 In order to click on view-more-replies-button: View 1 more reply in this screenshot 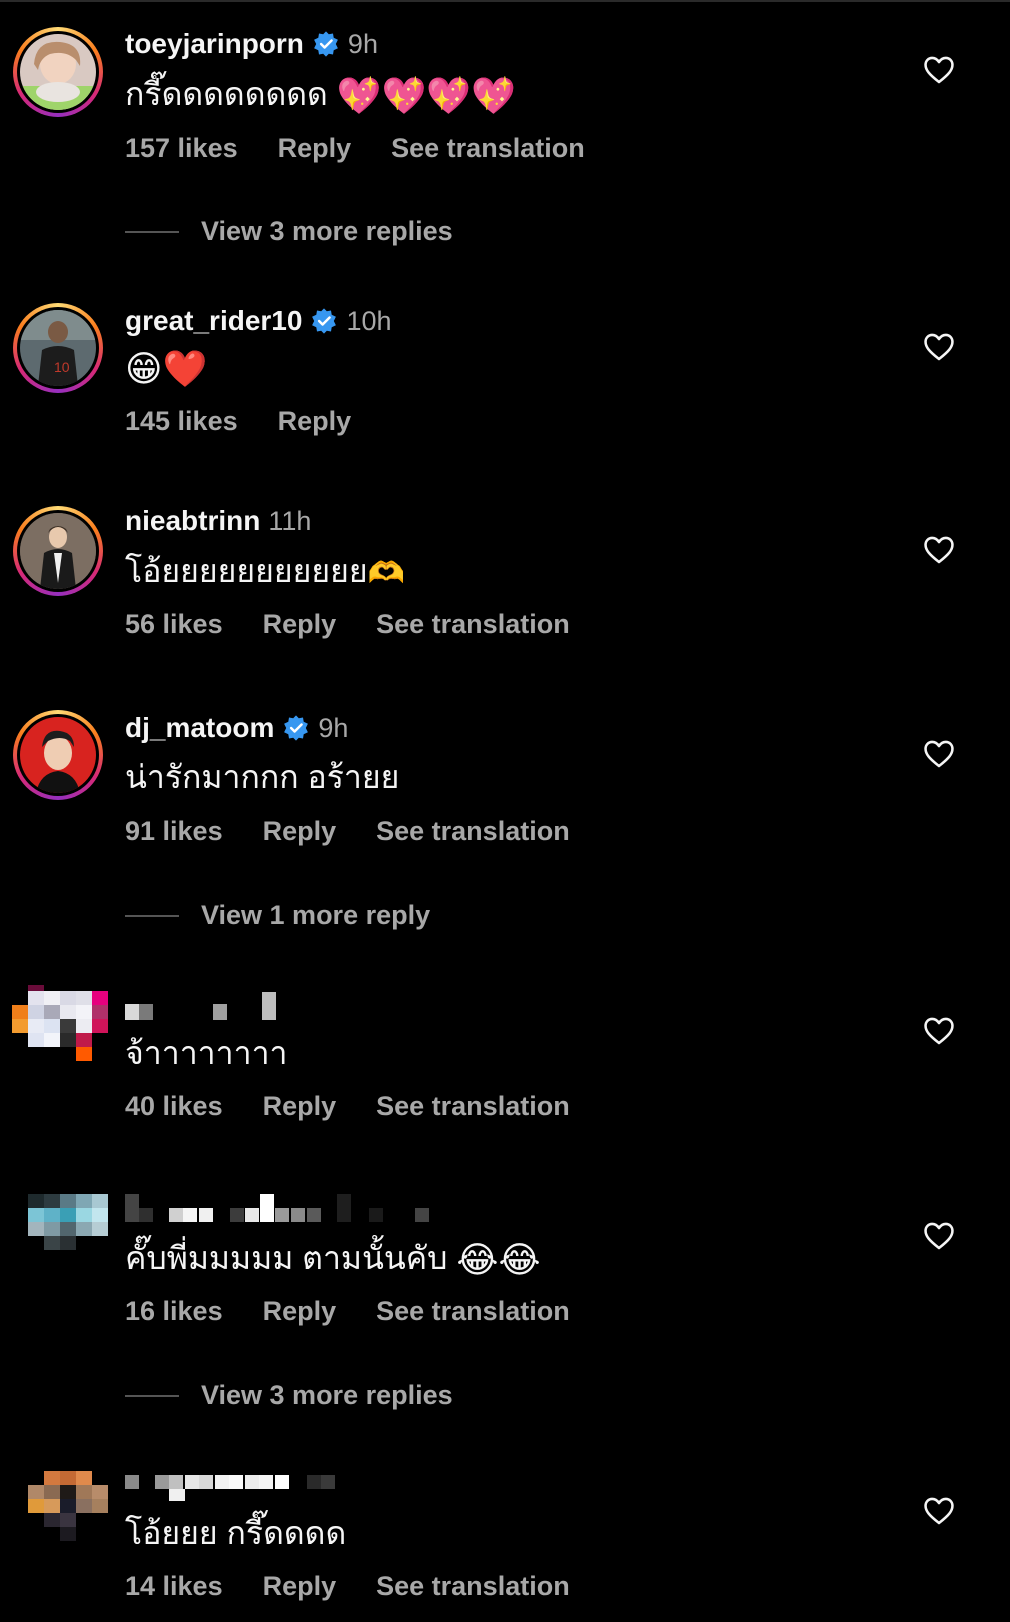, I will do `click(277, 915)`.